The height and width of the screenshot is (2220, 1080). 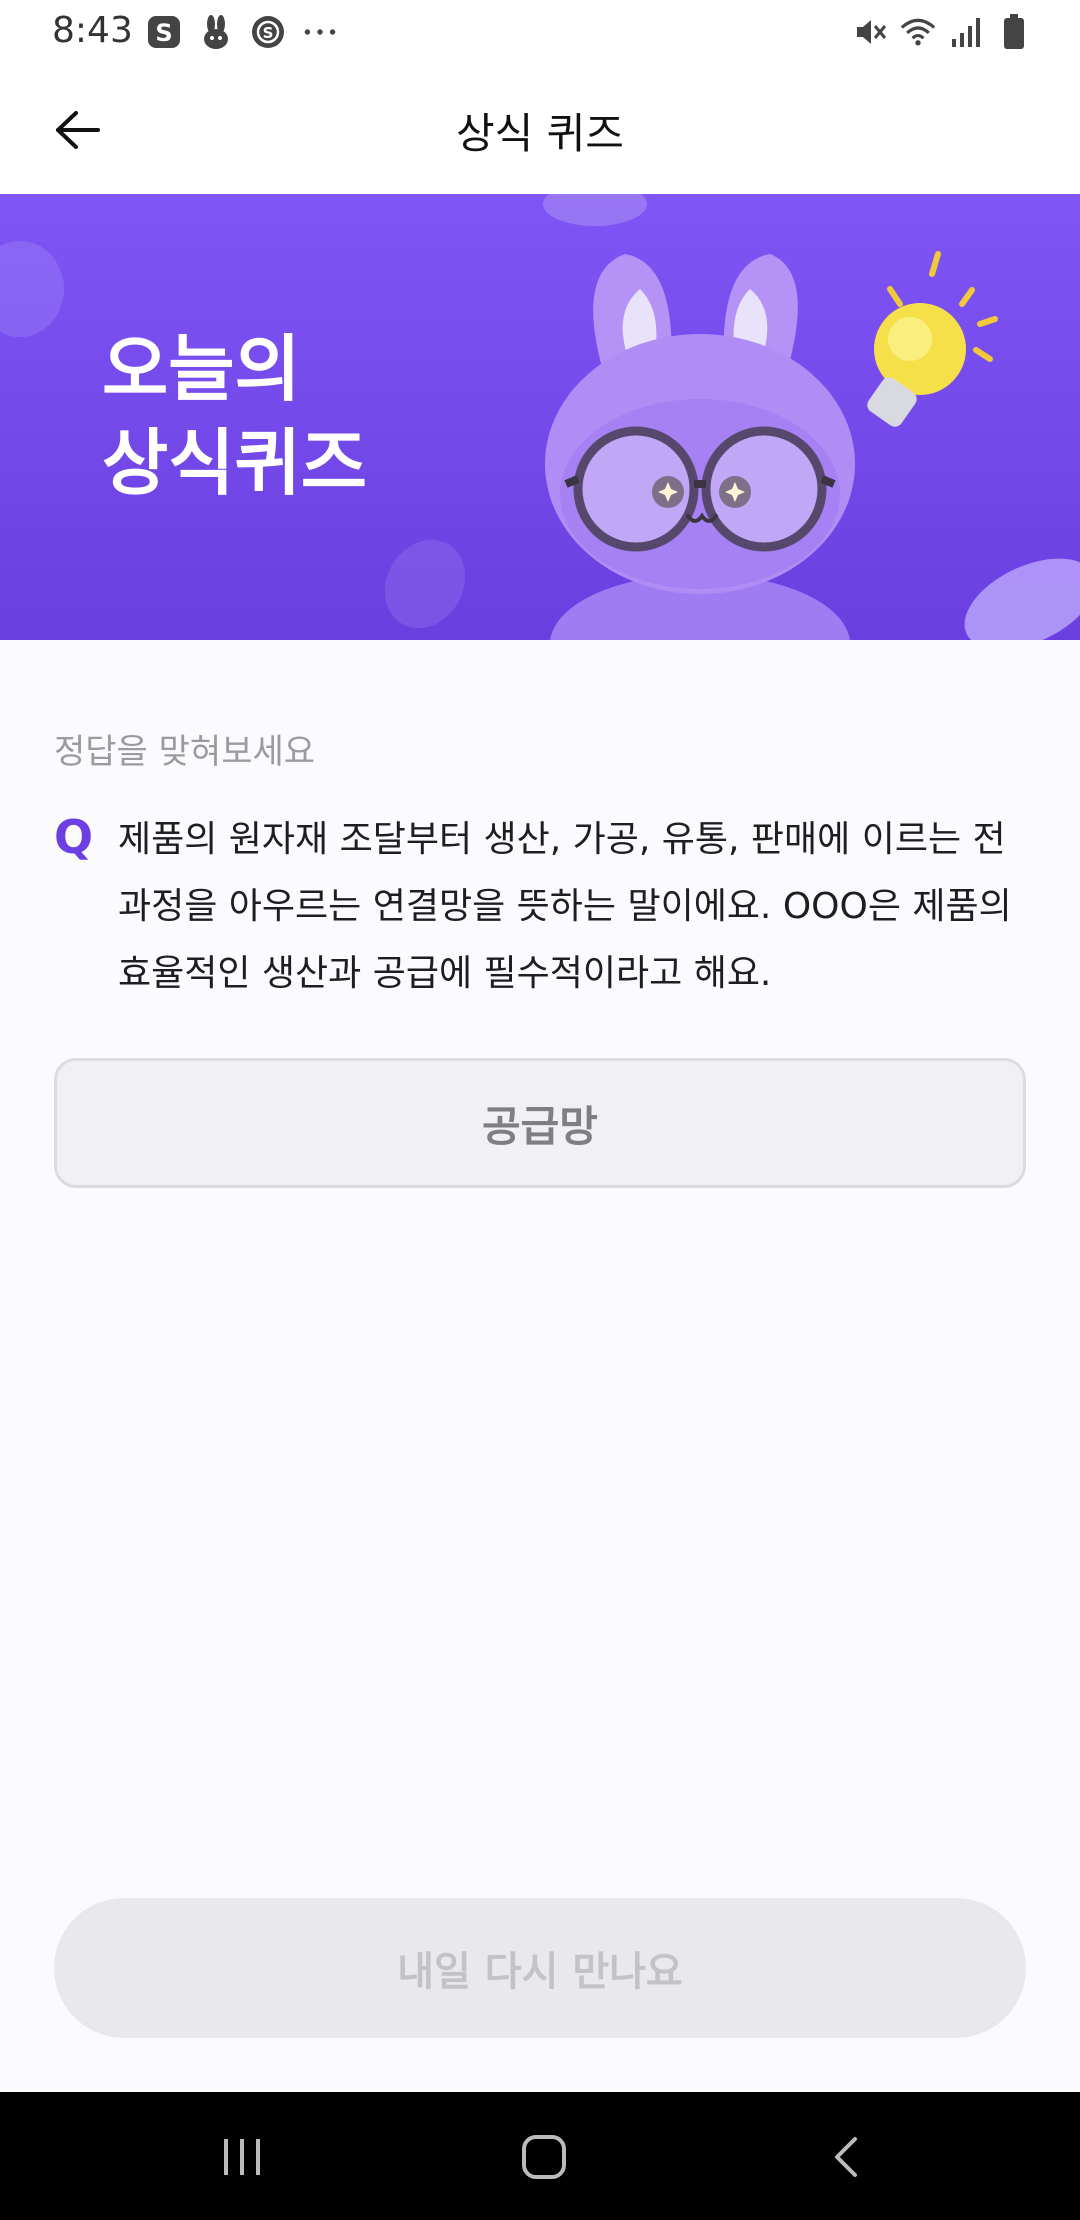 I want to click on system-back-button, so click(x=846, y=2157).